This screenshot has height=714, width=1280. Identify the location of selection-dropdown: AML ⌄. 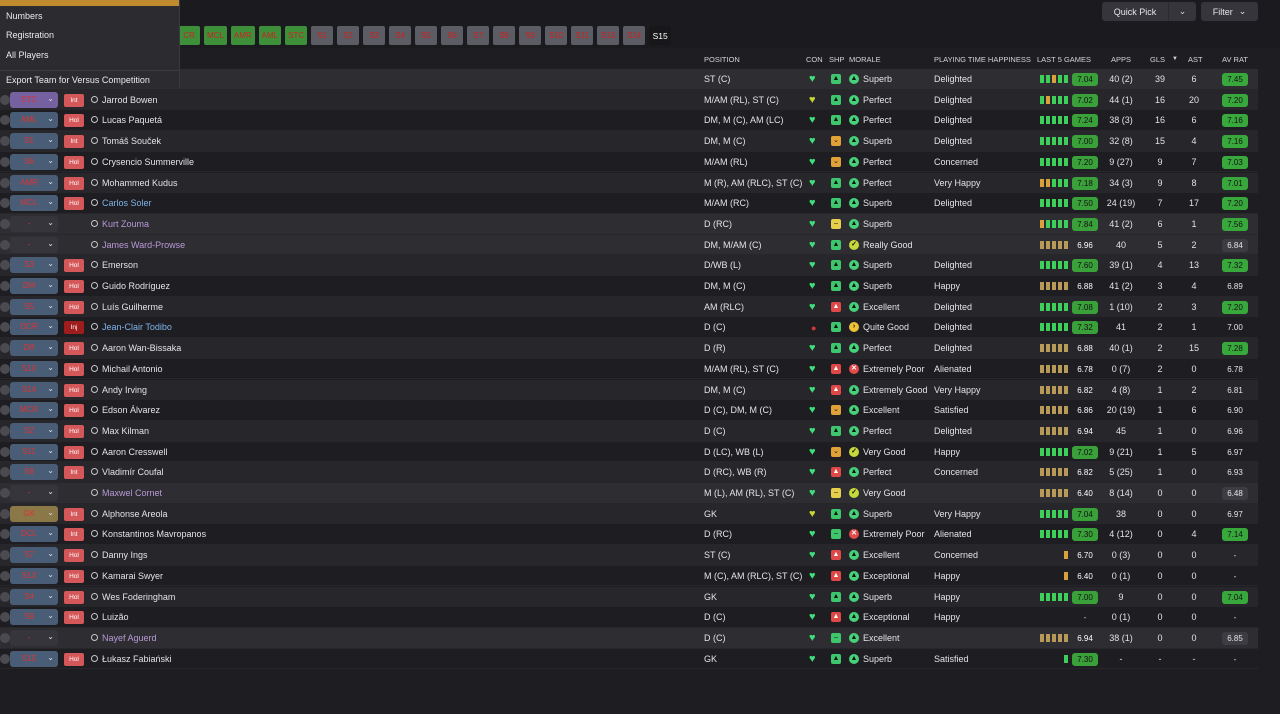
(34, 120).